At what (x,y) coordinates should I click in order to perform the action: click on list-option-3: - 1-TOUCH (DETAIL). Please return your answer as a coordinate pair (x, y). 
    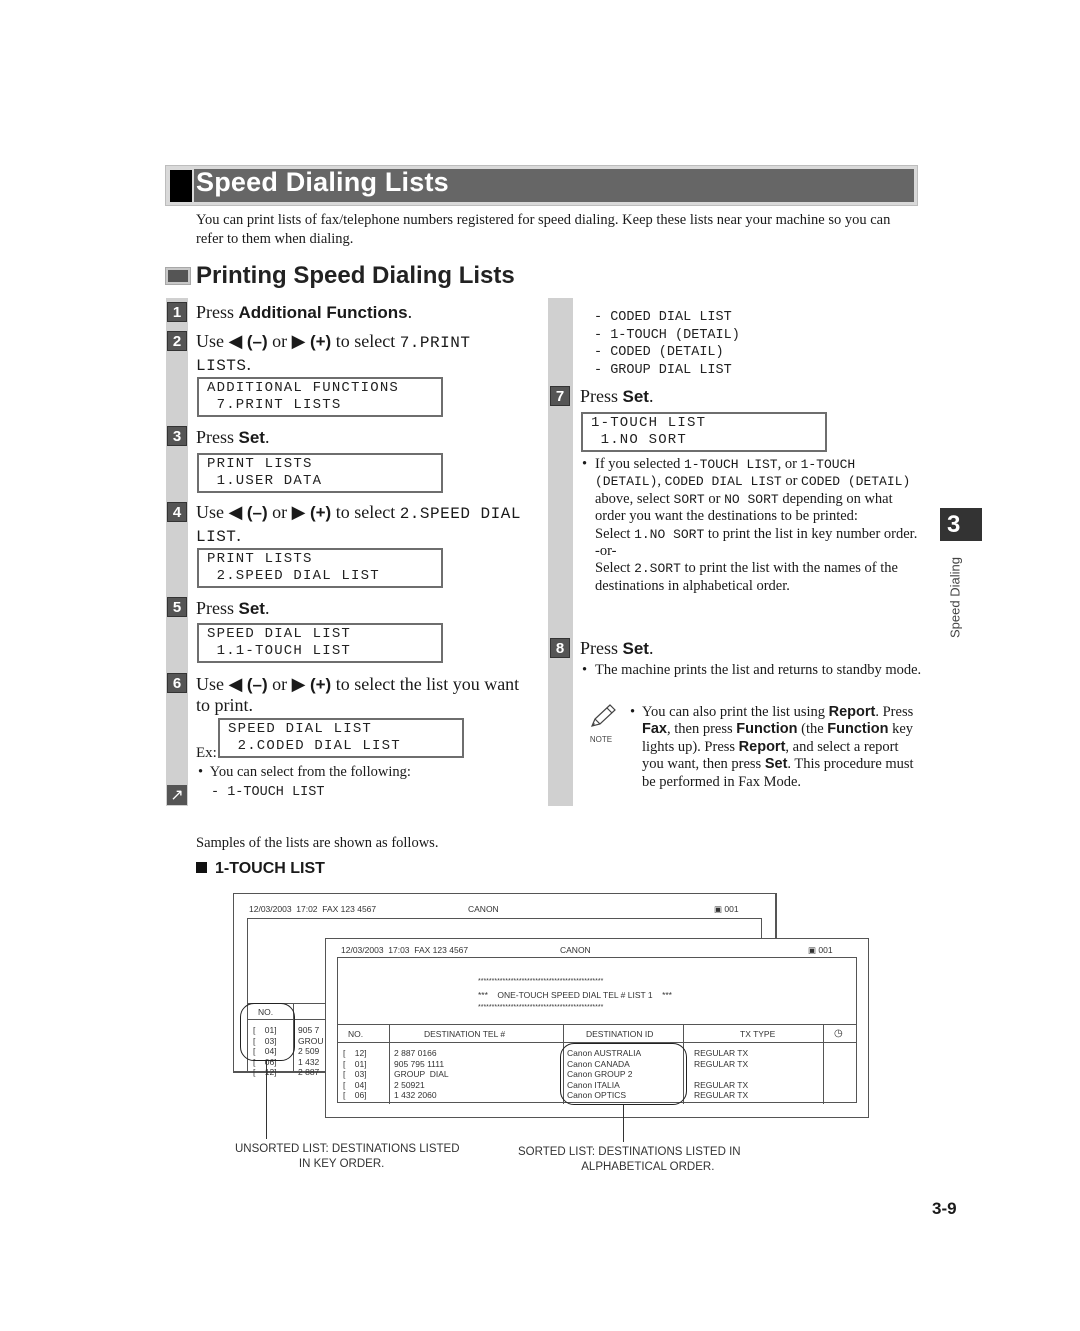
    Looking at the image, I should click on (667, 335).